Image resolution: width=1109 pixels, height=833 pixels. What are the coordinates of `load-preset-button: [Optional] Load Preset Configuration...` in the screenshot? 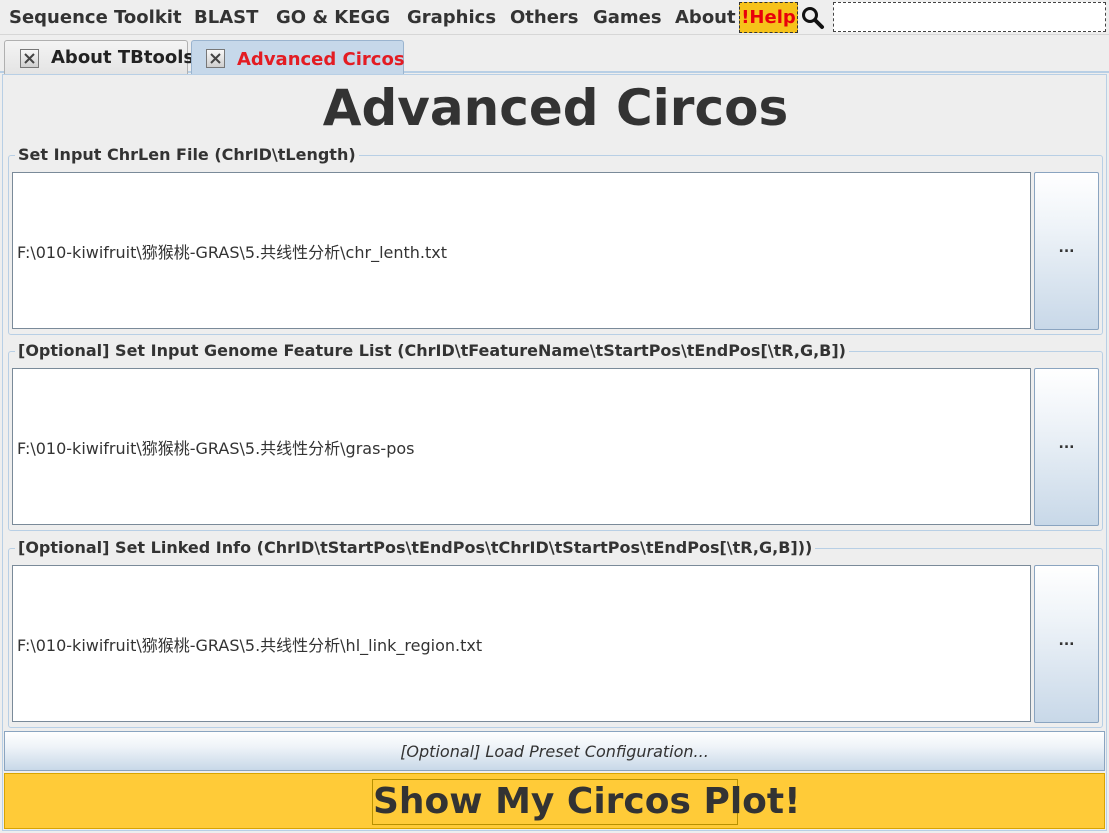 It's located at (554, 751).